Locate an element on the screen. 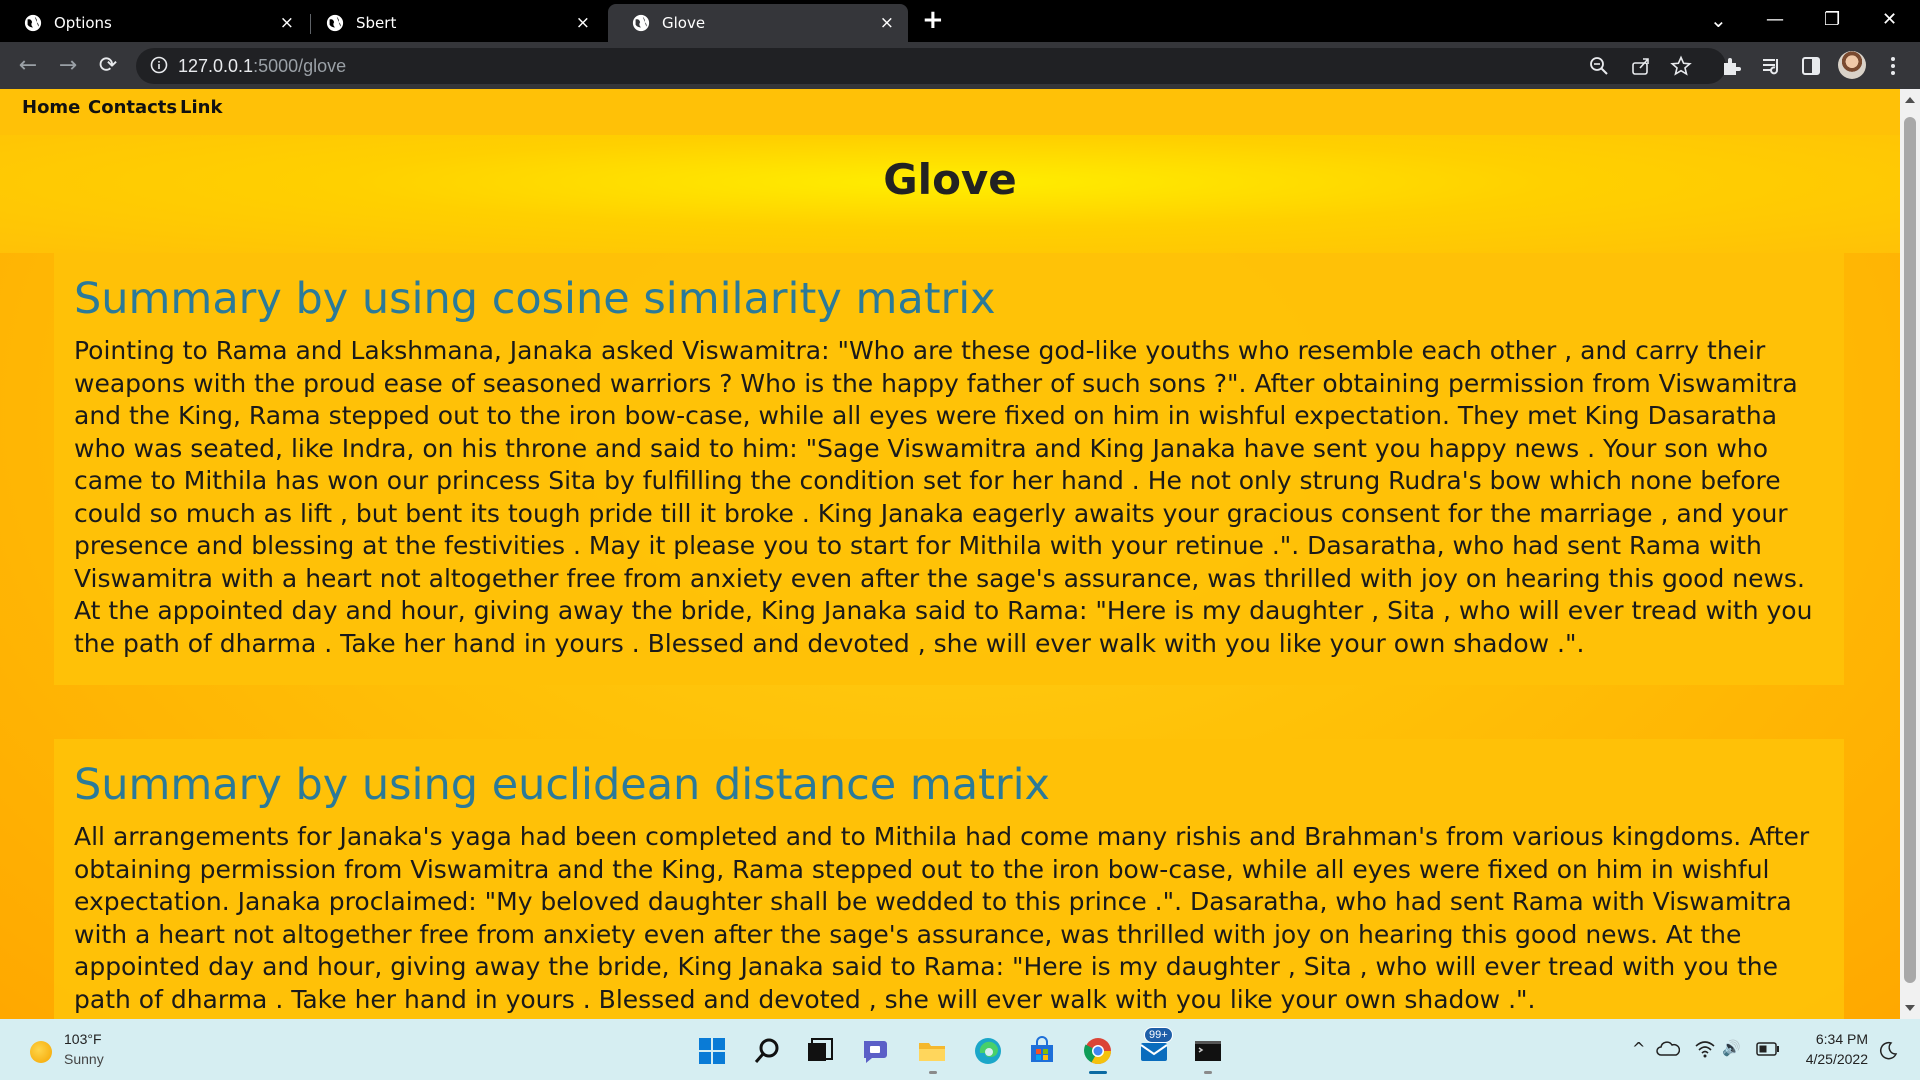 The height and width of the screenshot is (1080, 1920). teams-chat-icon is located at coordinates (876, 1051).